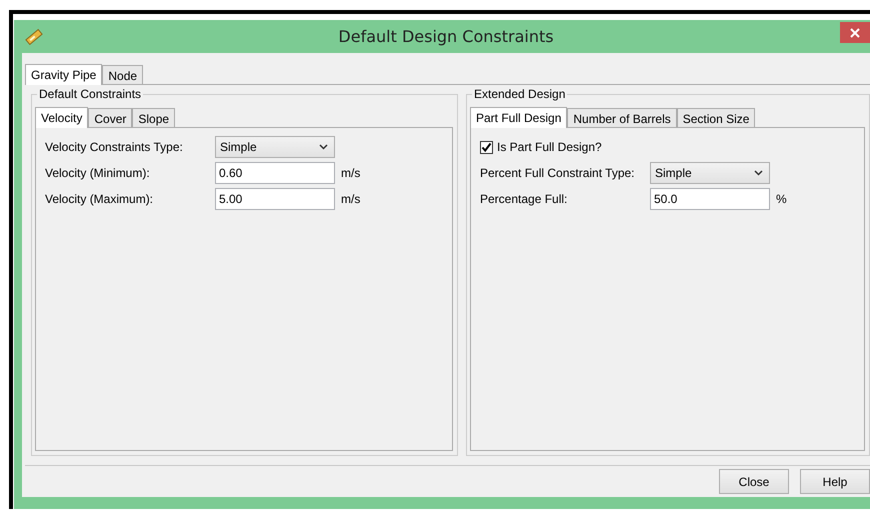  I want to click on window-title: Default Design Constraints, so click(446, 36).